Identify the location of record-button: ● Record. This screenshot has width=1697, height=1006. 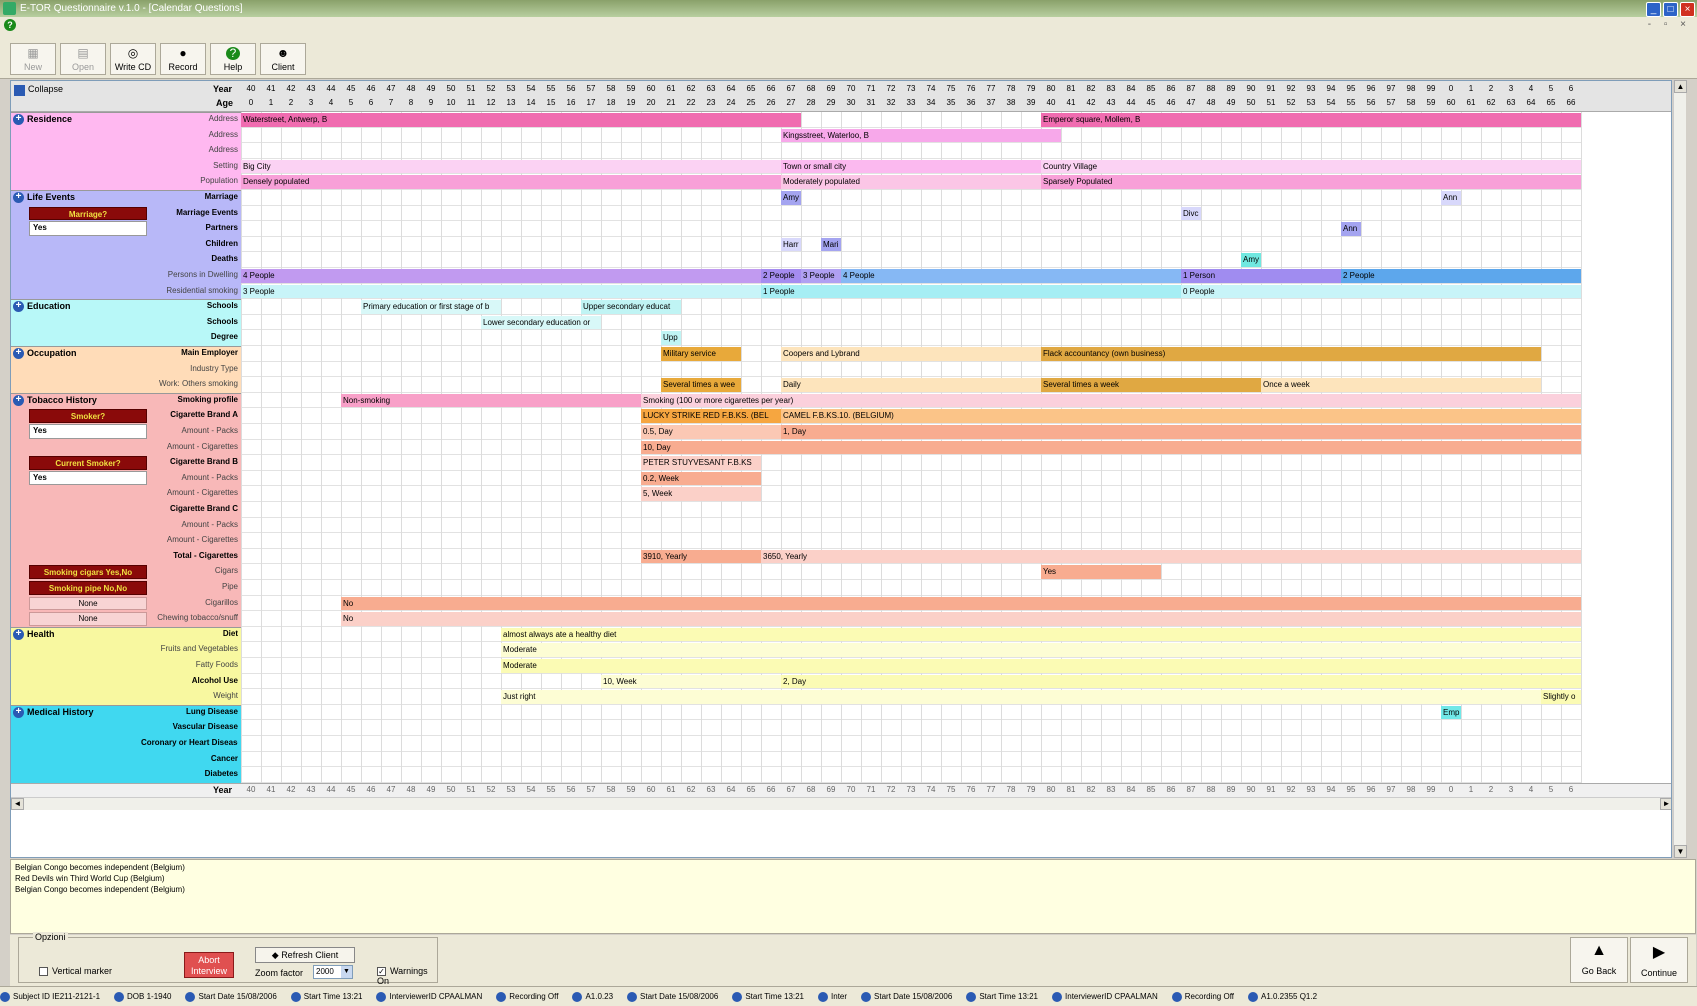
(183, 59).